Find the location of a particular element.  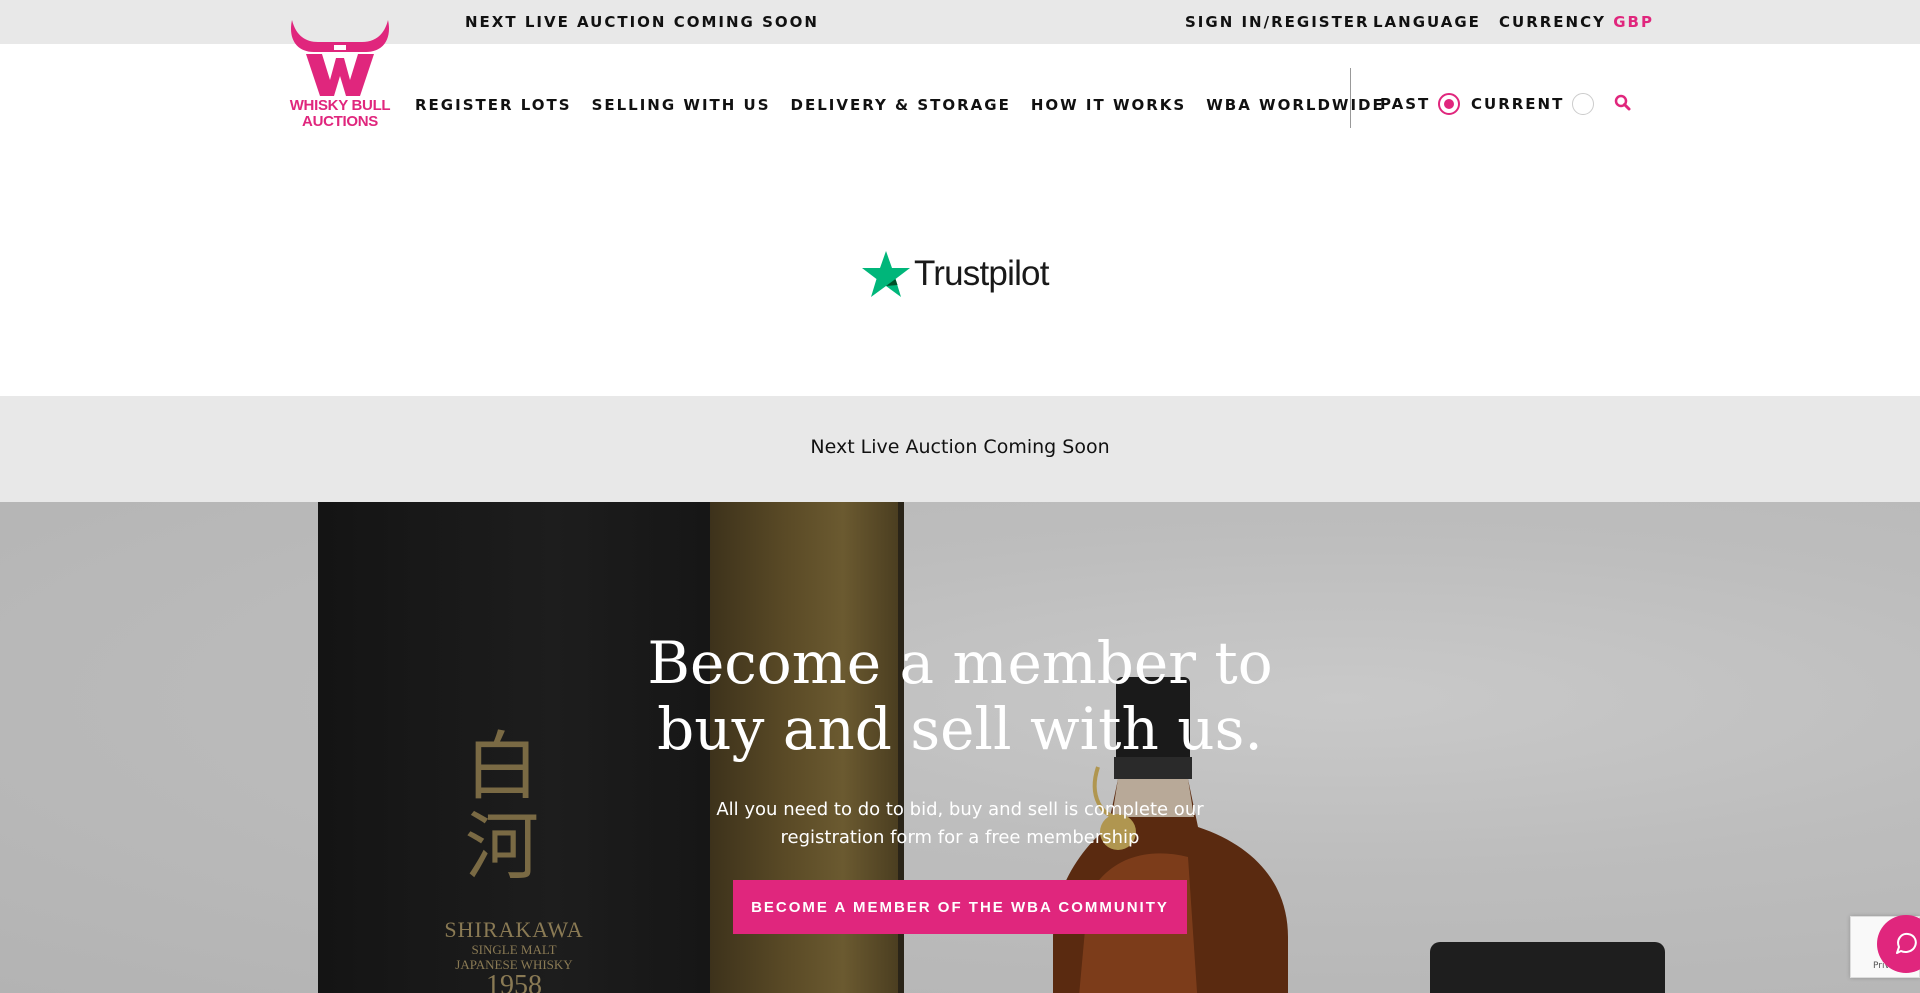

nav-selling-with-us: SELLING WITH US is located at coordinates (681, 105).